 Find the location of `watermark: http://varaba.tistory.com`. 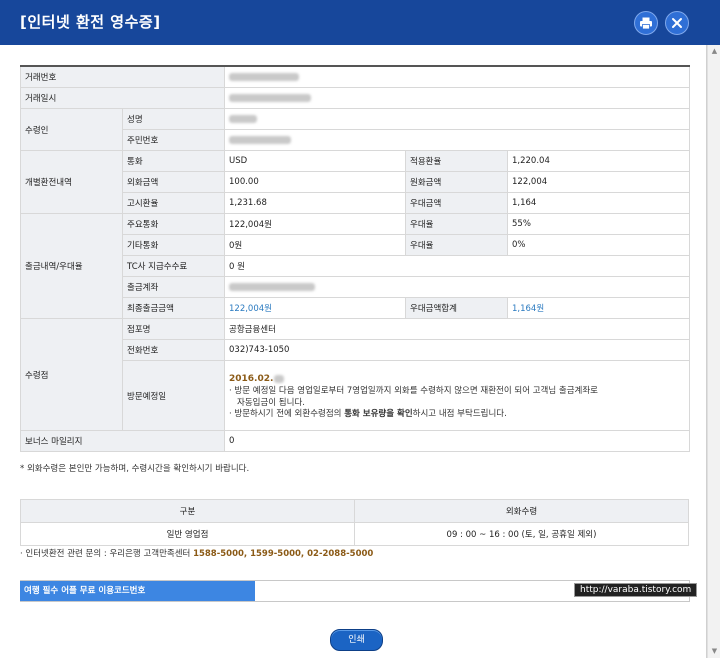

watermark: http://varaba.tistory.com is located at coordinates (636, 590).